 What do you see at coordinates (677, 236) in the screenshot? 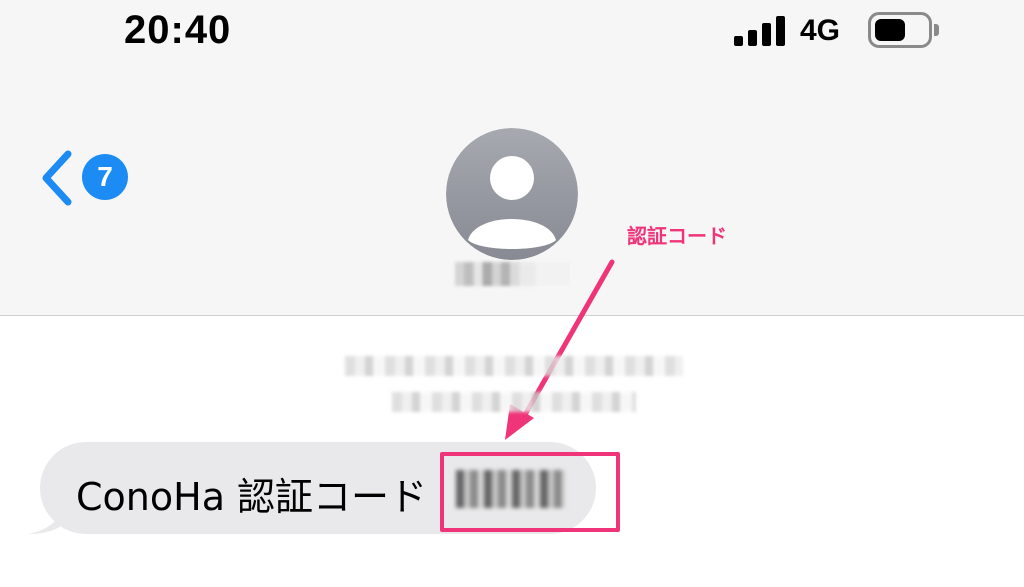
I see `annotation-label: 認証コード` at bounding box center [677, 236].